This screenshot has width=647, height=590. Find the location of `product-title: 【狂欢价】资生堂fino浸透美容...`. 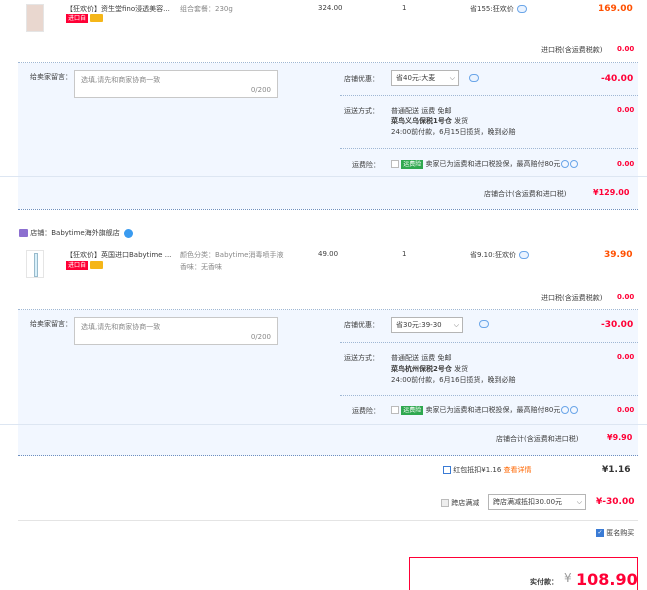

product-title: 【狂欢价】资生堂fino浸透美容... is located at coordinates (118, 9).